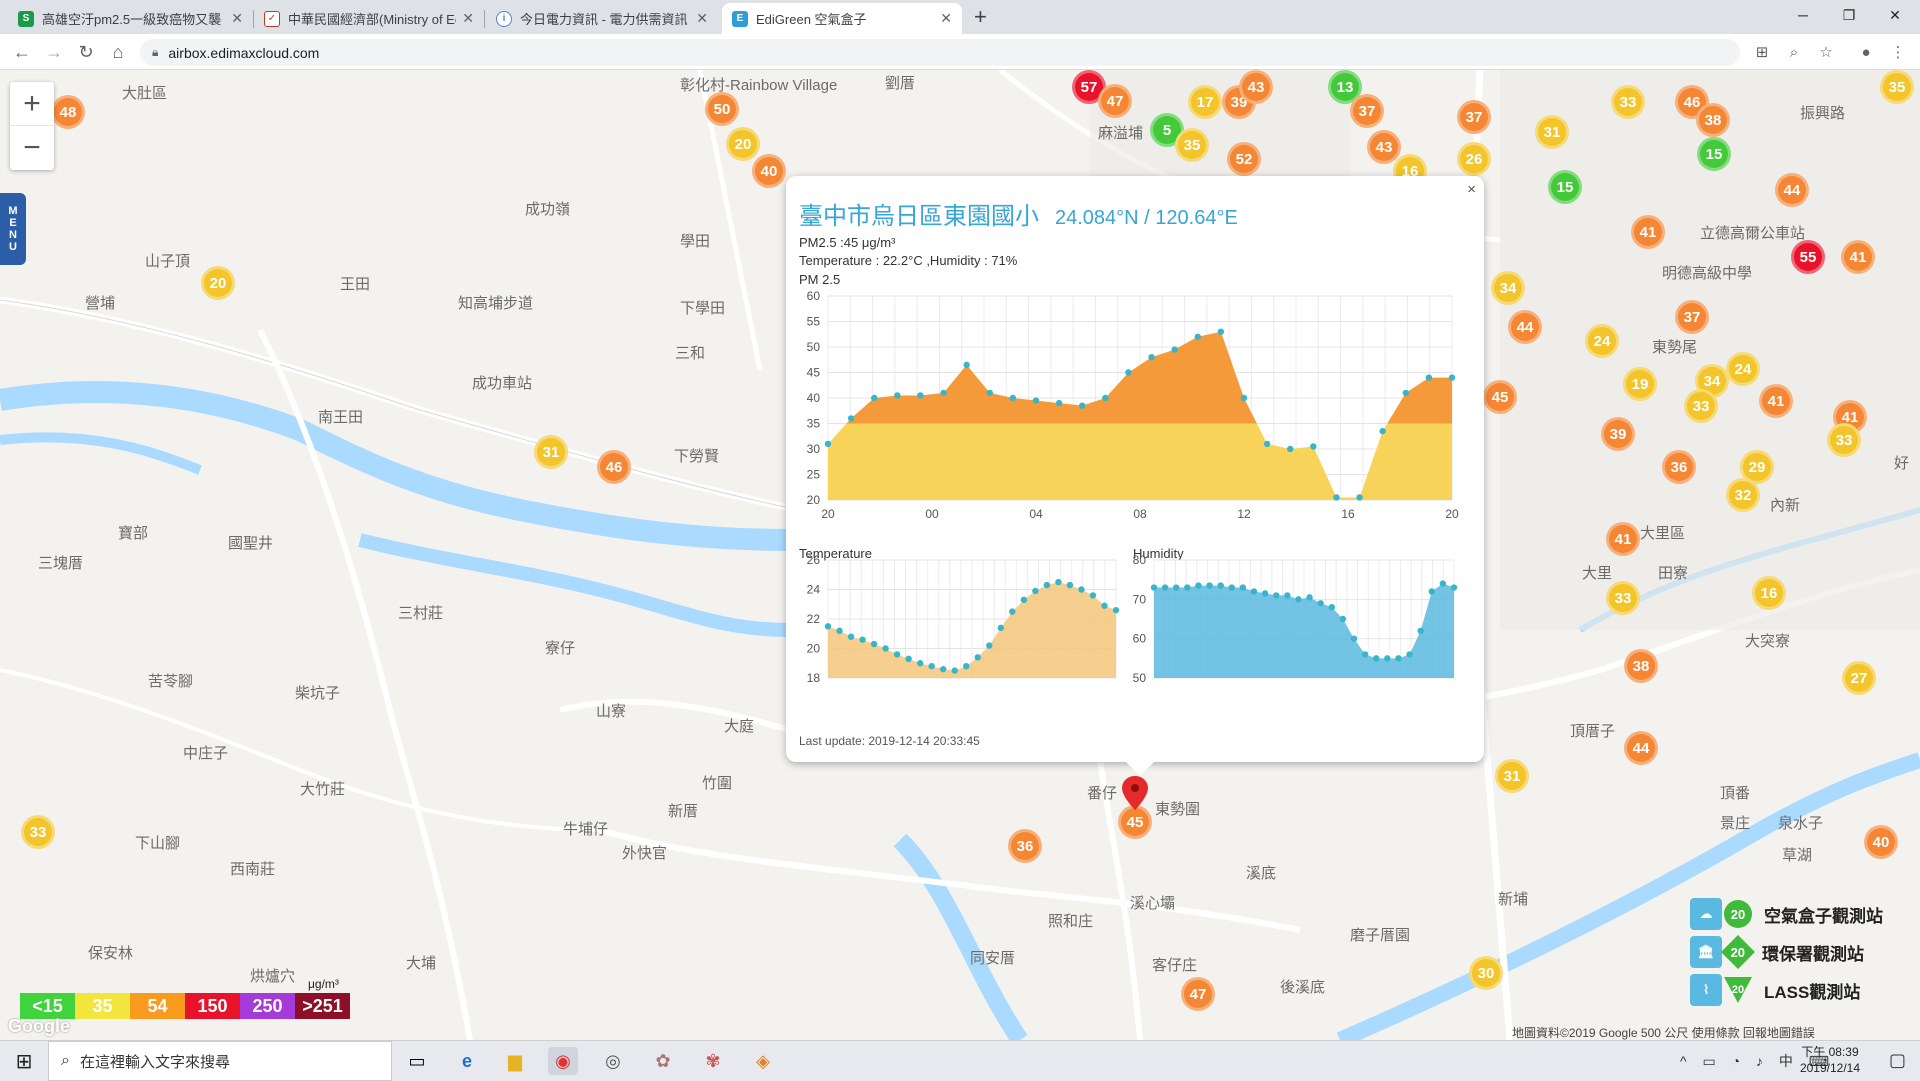  I want to click on chrome-icon: ◉, so click(563, 1061).